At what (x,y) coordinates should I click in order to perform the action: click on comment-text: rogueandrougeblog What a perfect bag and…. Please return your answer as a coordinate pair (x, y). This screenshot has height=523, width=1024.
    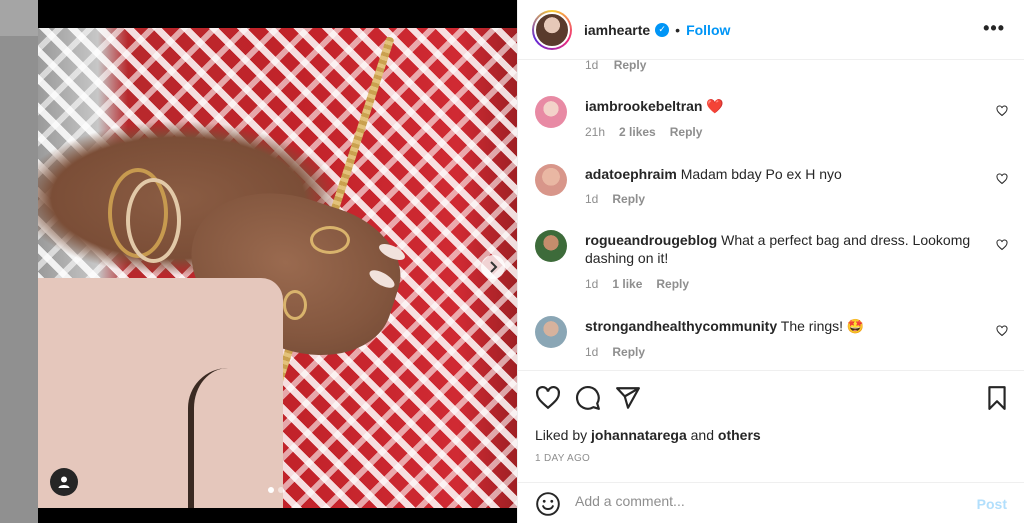
    Looking at the image, I should click on (785, 249).